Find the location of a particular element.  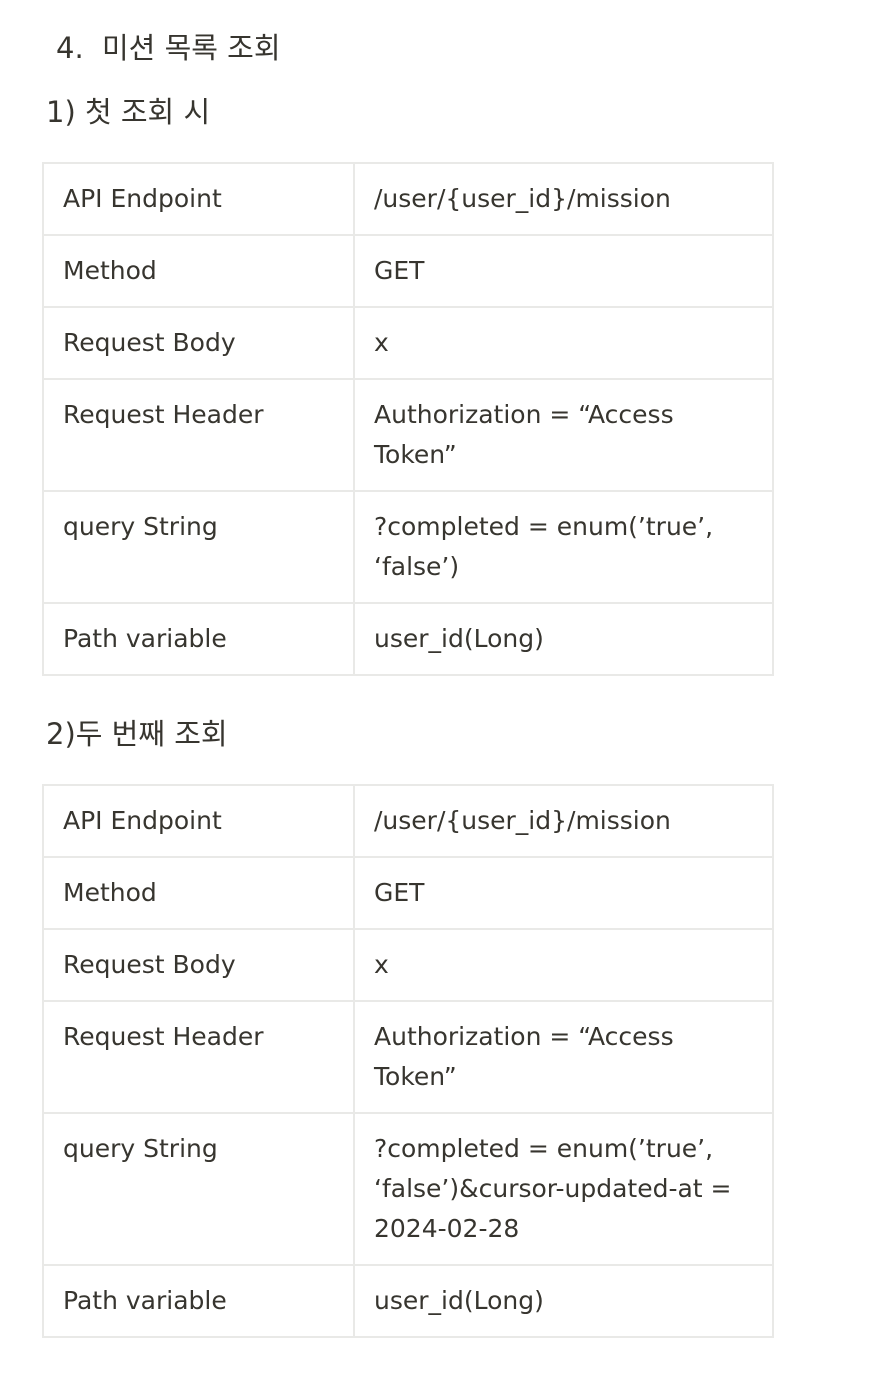

section-title: 4. 미션 목록 조회 is located at coordinates (168, 48).